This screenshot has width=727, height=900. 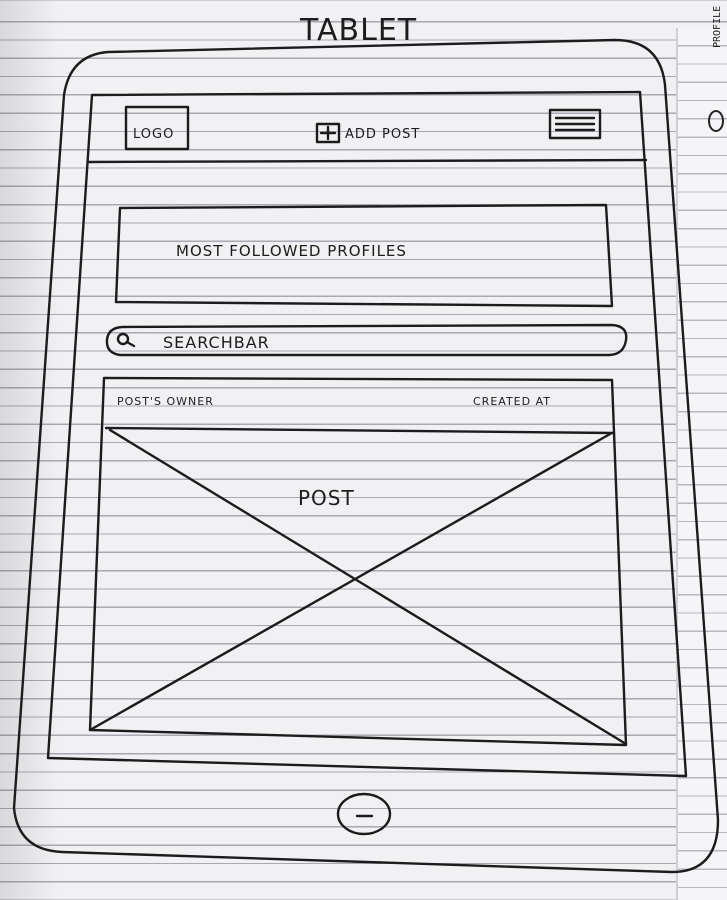 What do you see at coordinates (382, 134) in the screenshot?
I see `add-post-label: ADD POST` at bounding box center [382, 134].